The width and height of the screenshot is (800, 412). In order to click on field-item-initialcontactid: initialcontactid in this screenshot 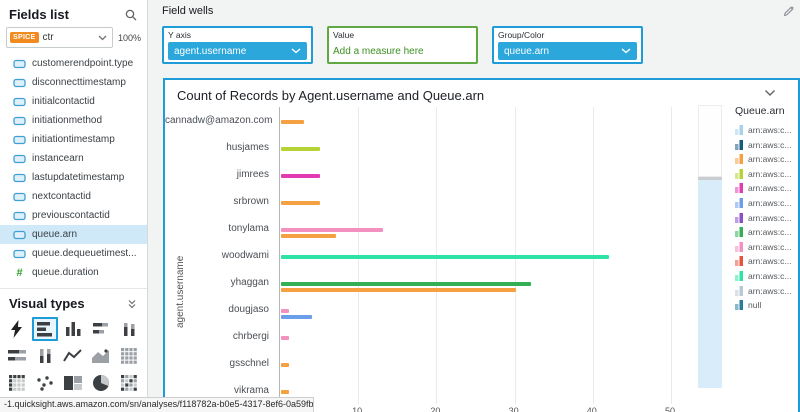, I will do `click(73, 101)`.